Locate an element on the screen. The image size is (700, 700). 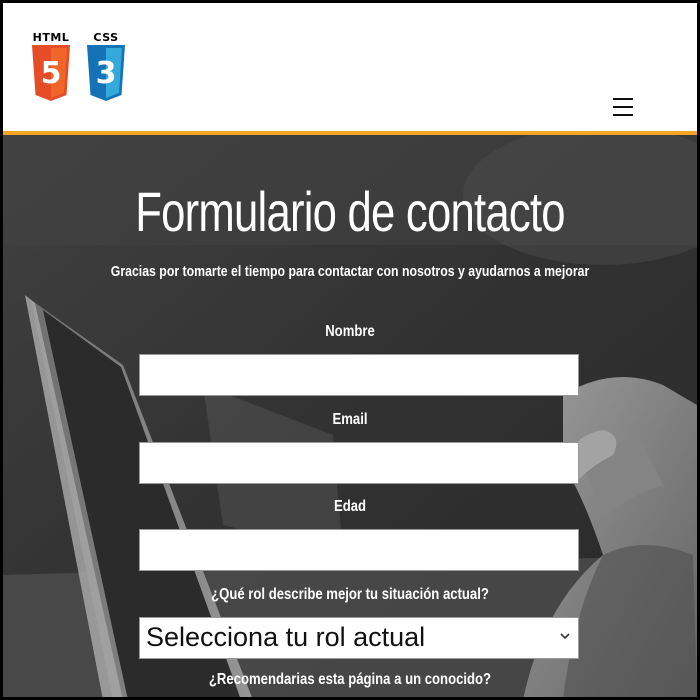
css3-logo-label: CSS is located at coordinates (106, 37).